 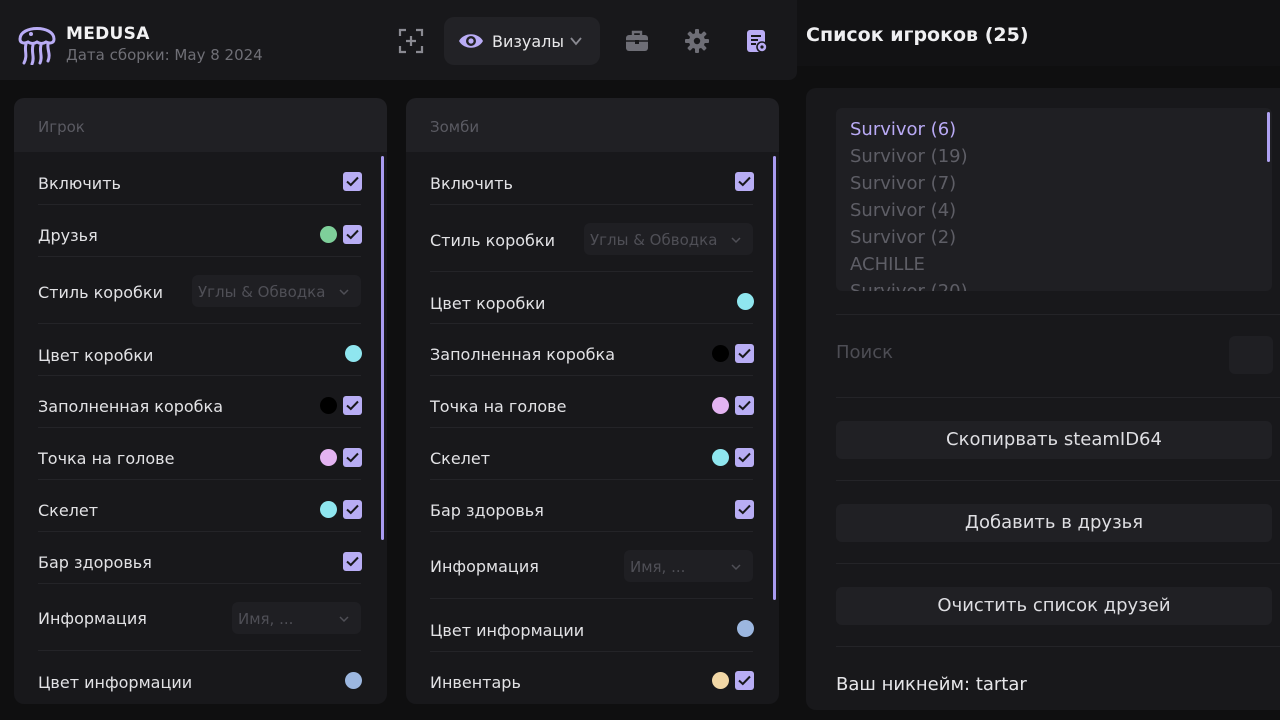 I want to click on player-box-color-row: Цвет коробки, so click(x=200, y=350).